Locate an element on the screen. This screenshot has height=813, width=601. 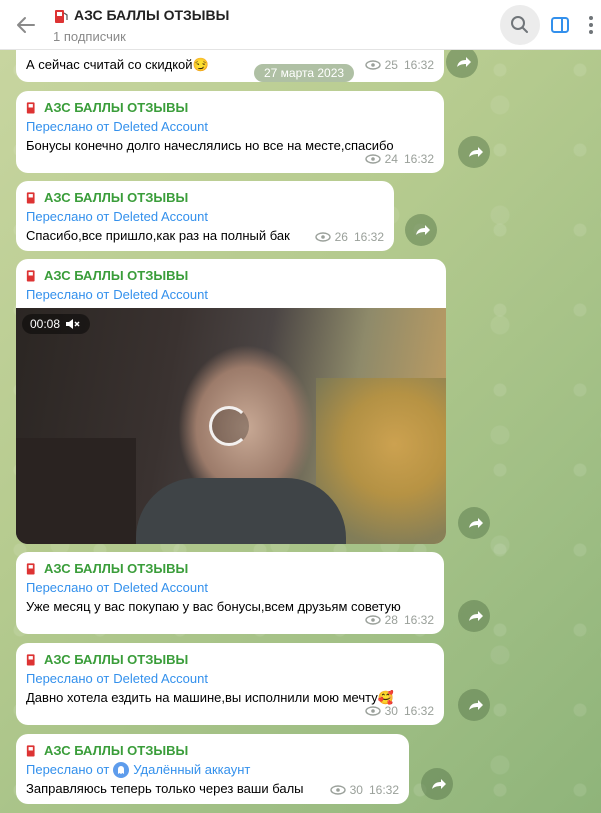
message-text: Спасибо,все пришло,как раз на полный бак is located at coordinates (158, 235).